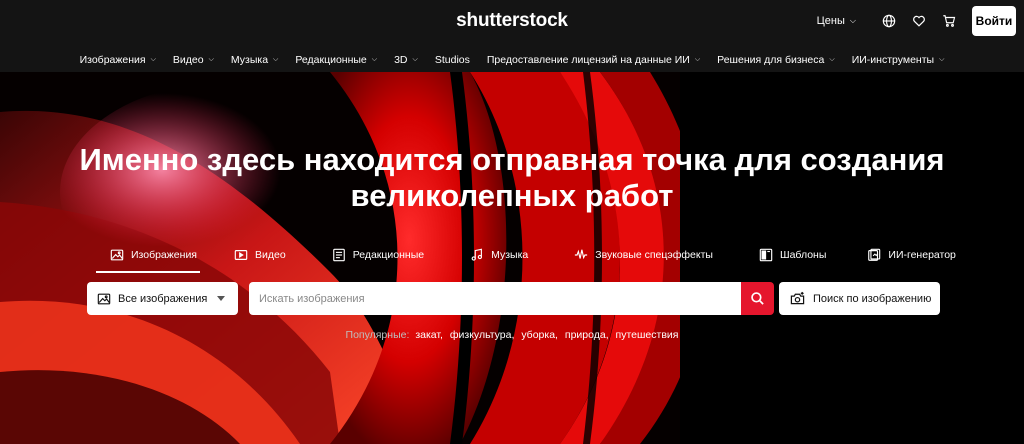 This screenshot has height=444, width=1024. I want to click on nav-label: ИИ-инструменты, so click(893, 60).